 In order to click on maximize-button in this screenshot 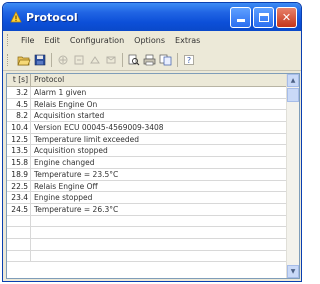, I will do `click(263, 17)`.